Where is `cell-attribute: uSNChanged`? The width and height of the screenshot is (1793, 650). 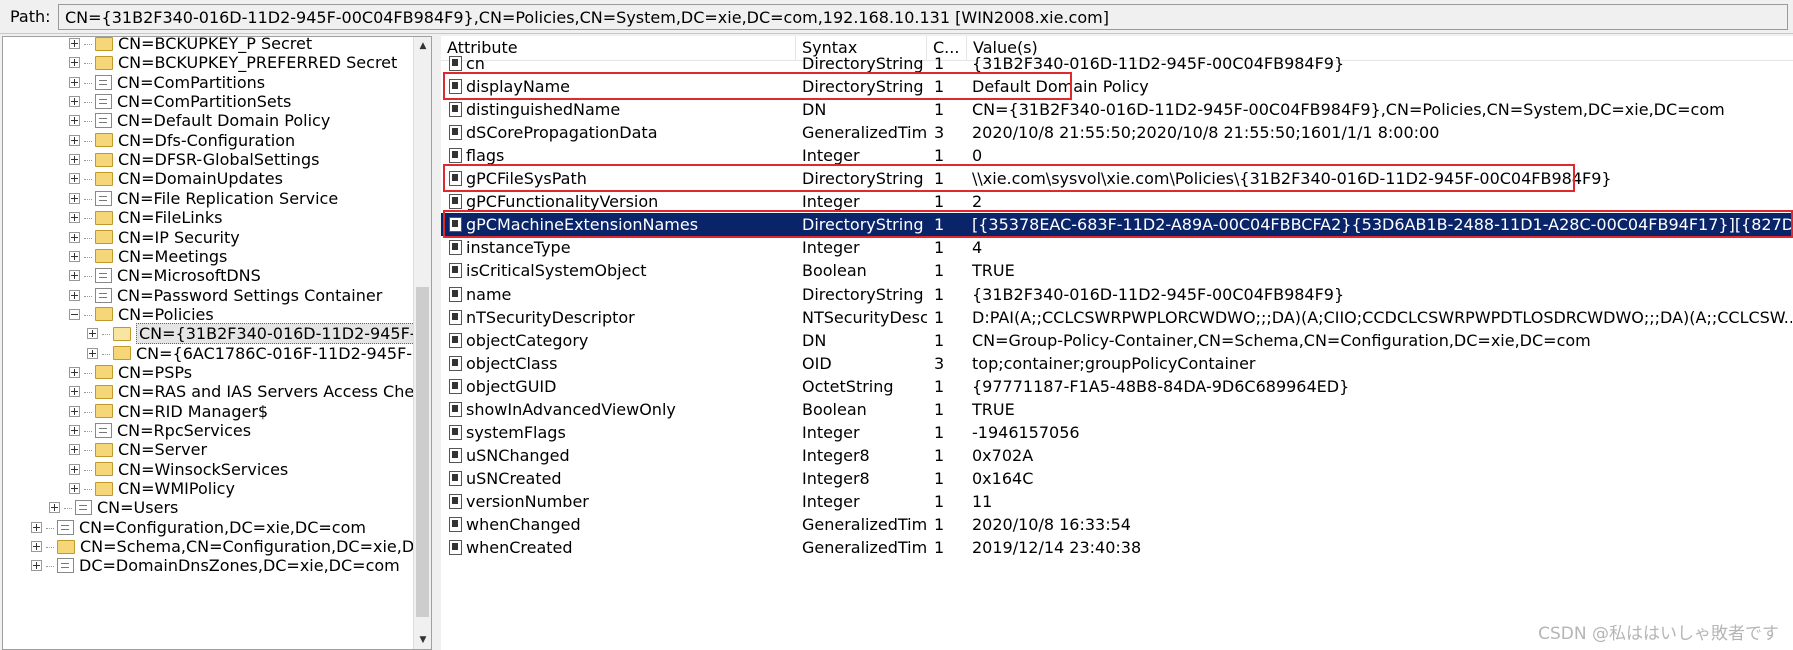 cell-attribute: uSNChanged is located at coordinates (619, 455).